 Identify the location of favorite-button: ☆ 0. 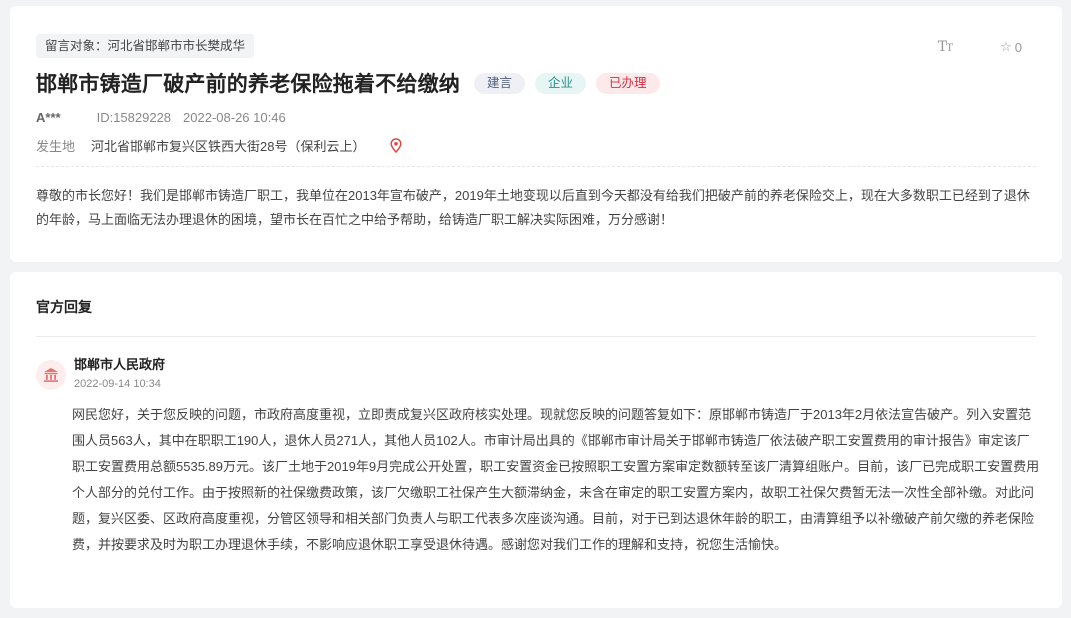
(1011, 47).